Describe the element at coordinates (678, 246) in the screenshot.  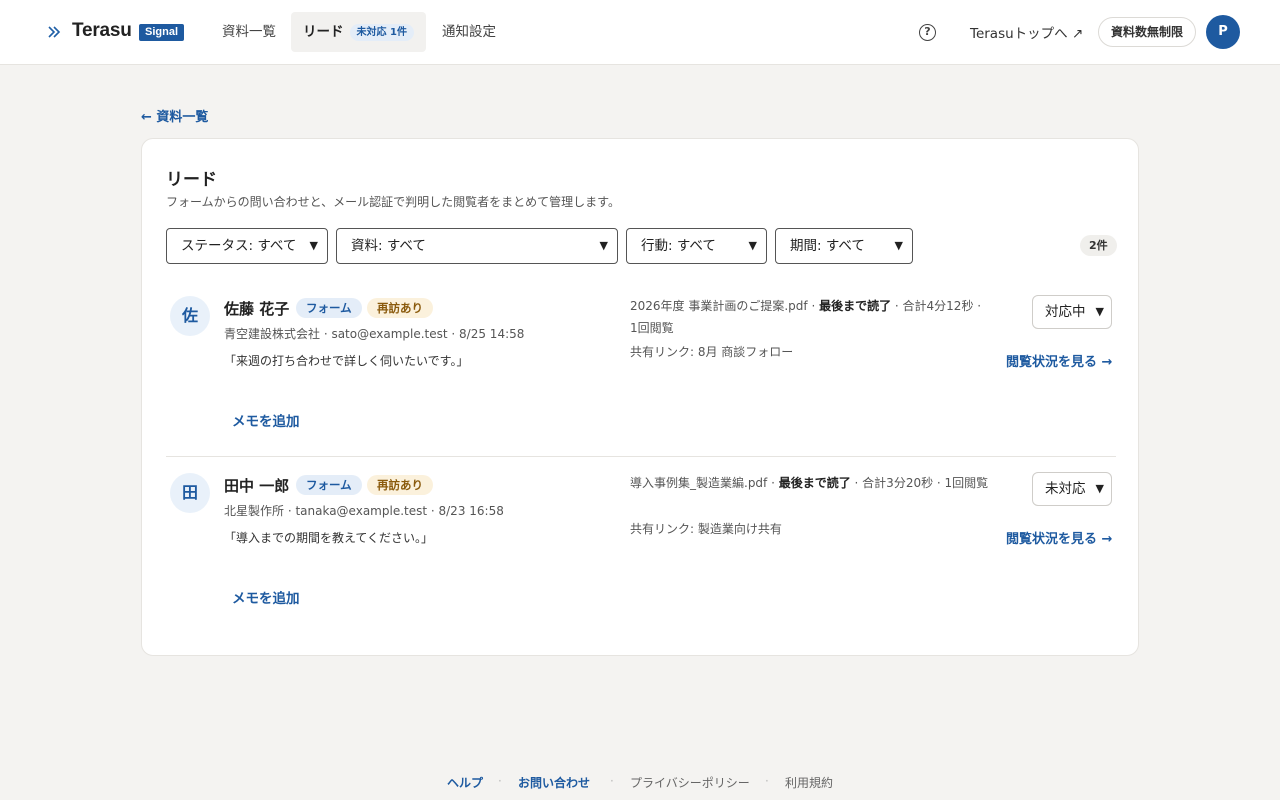
I see `action-filter-value: 行動: すべて` at that location.